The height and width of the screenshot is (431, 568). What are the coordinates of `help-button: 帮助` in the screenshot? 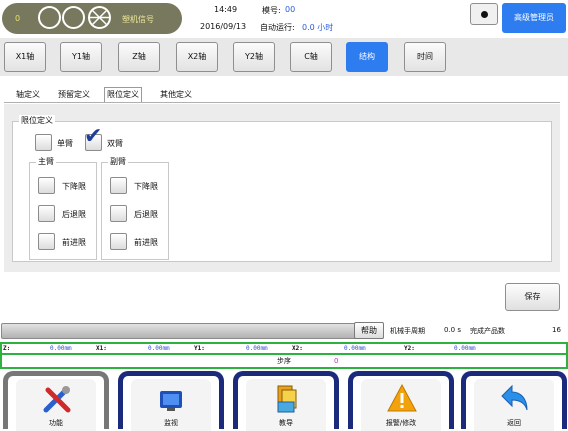 It's located at (369, 330).